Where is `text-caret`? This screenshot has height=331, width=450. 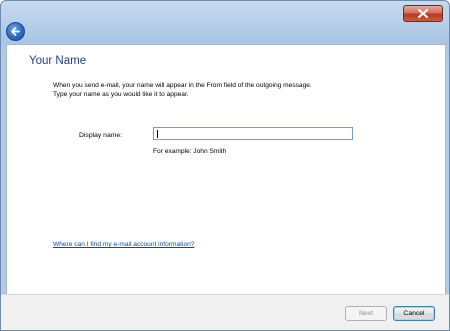 text-caret is located at coordinates (157, 134).